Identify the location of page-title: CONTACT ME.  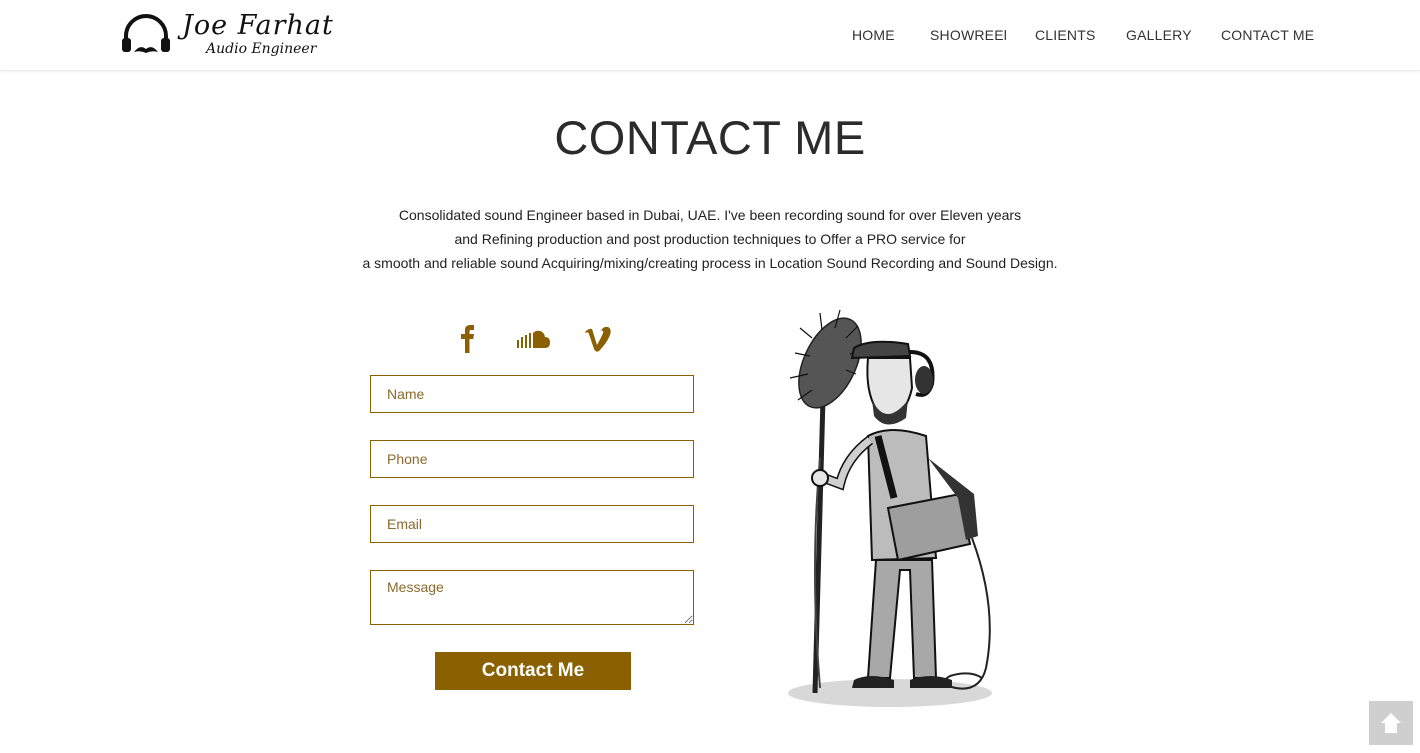
(710, 137).